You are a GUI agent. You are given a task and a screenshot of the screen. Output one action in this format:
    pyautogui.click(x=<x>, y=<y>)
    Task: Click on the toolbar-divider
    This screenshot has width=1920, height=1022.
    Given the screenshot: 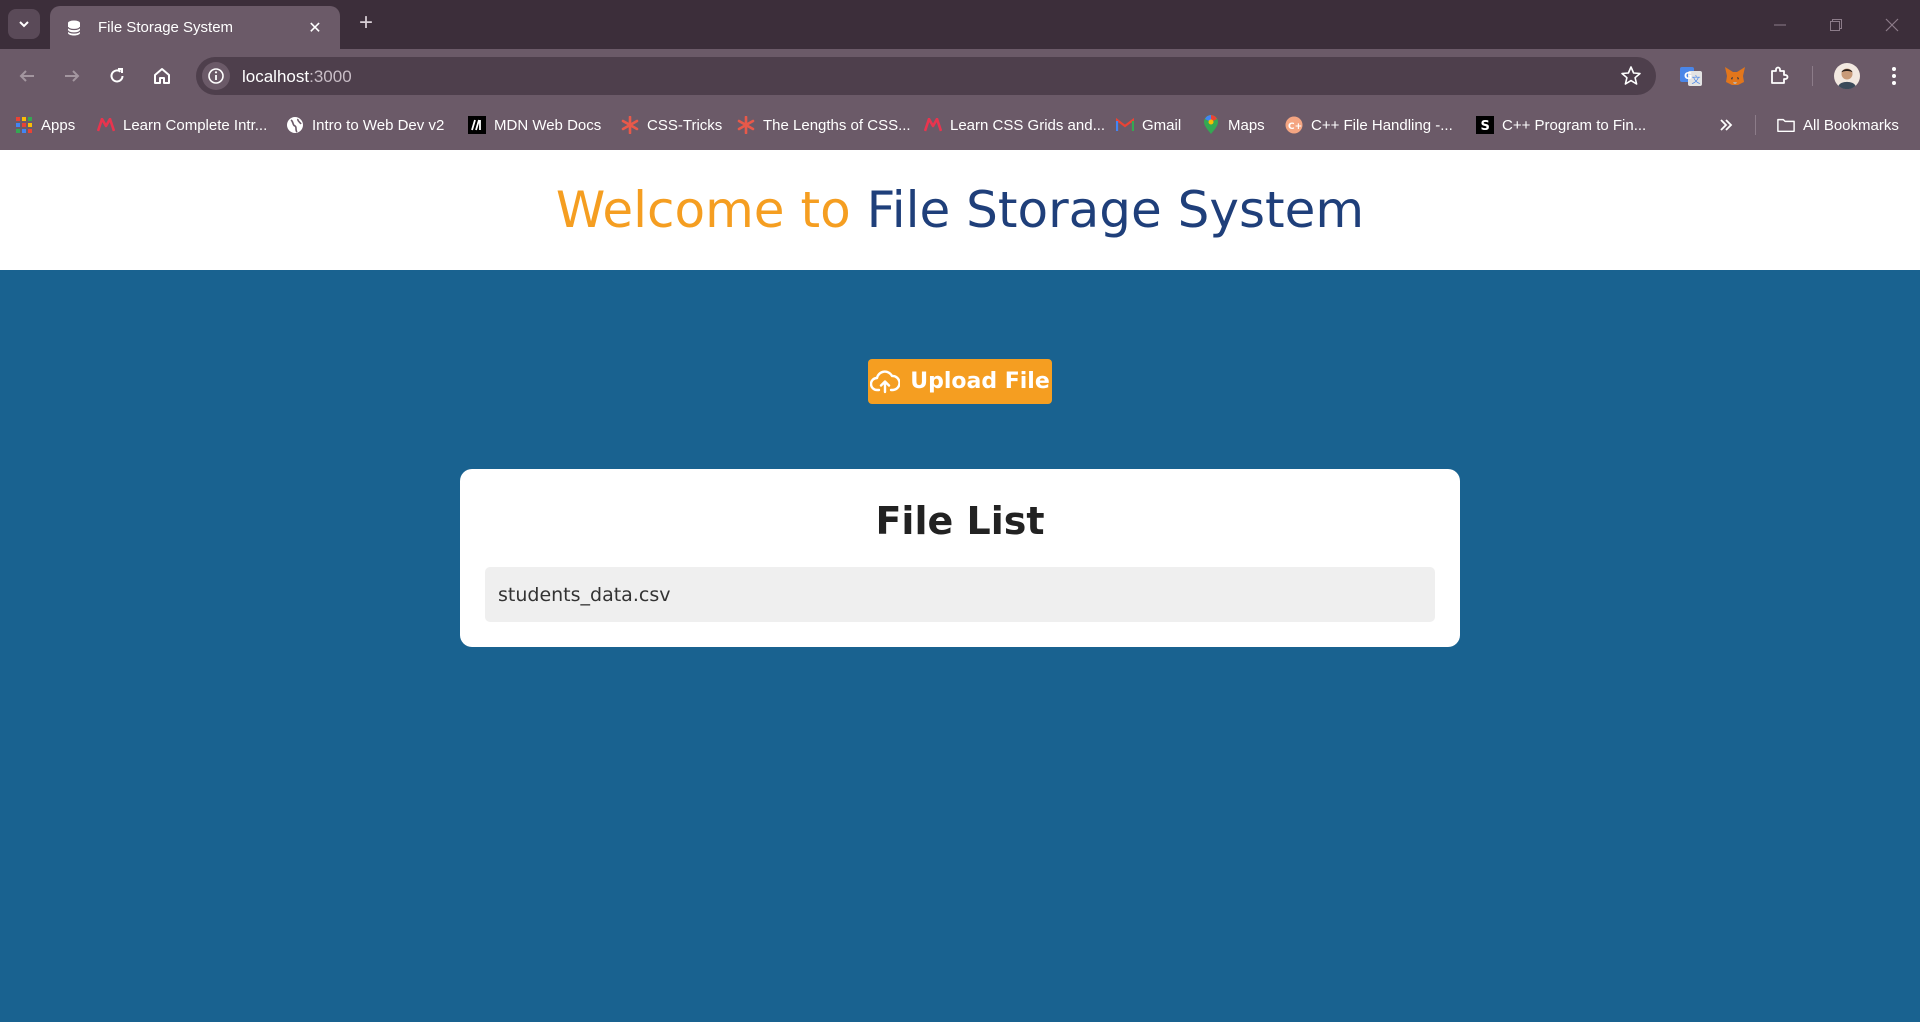 What is the action you would take?
    pyautogui.click(x=1812, y=76)
    